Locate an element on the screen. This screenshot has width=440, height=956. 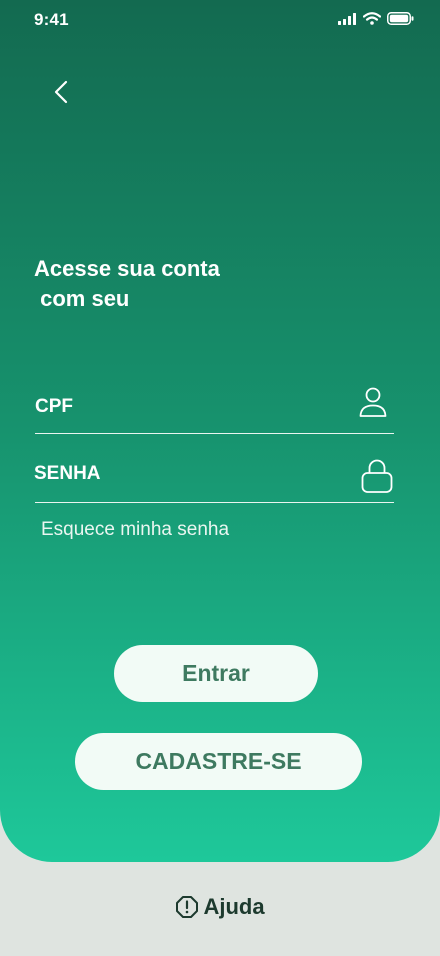
cpf-field-label: CPF is located at coordinates (54, 406).